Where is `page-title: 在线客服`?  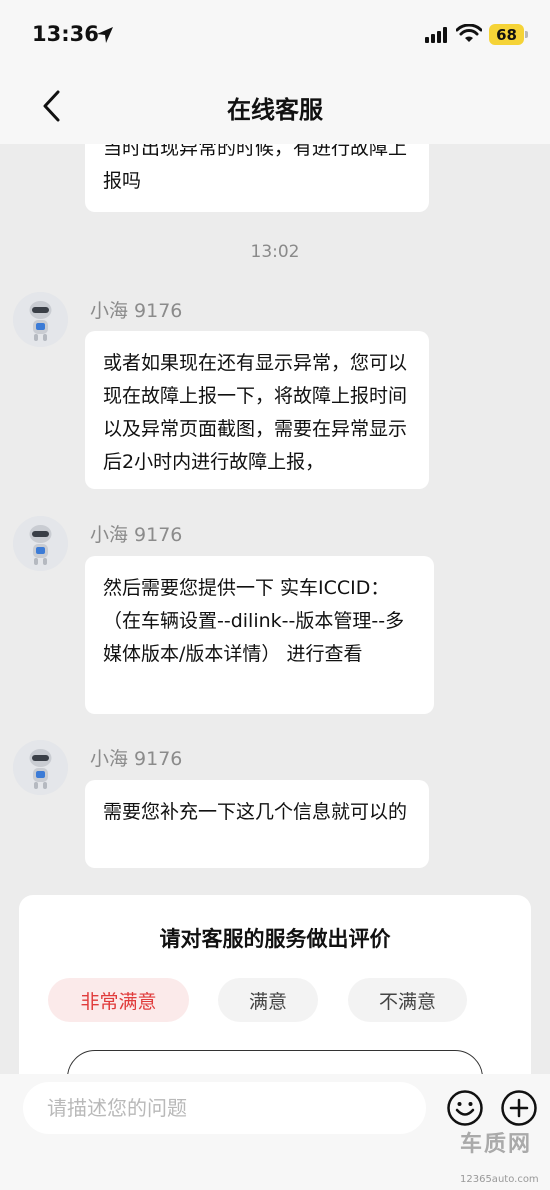
page-title: 在线客服 is located at coordinates (275, 110).